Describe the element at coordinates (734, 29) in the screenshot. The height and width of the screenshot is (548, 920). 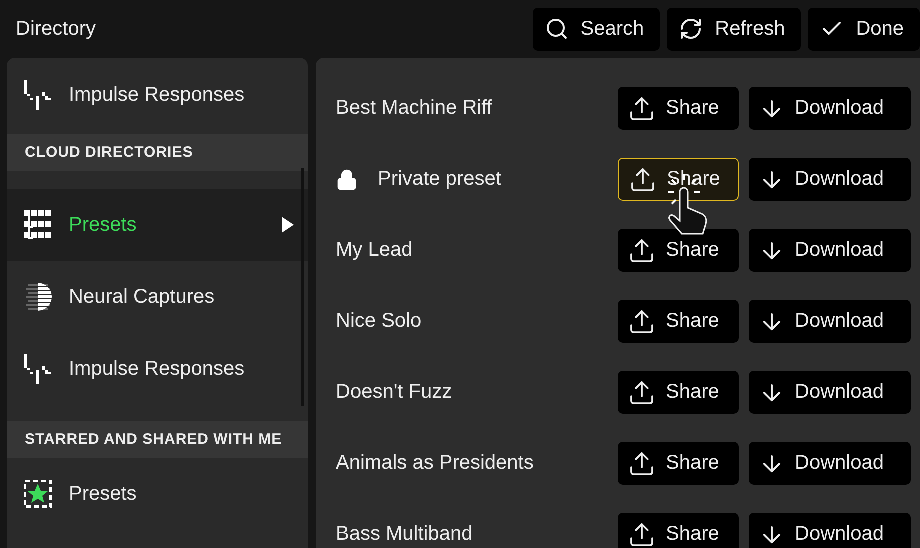
I see `refresh-button: Refresh` at that location.